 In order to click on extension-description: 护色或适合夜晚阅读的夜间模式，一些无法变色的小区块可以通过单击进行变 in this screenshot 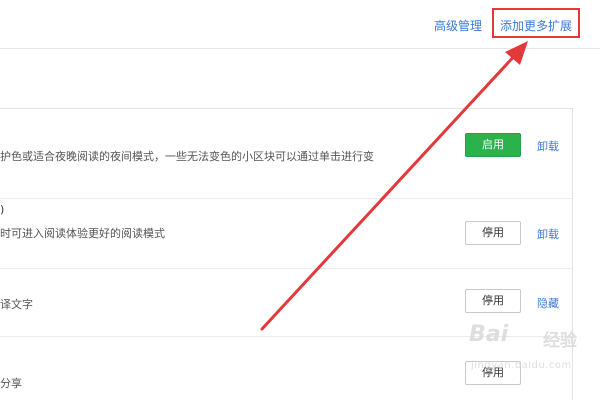, I will do `click(187, 156)`.